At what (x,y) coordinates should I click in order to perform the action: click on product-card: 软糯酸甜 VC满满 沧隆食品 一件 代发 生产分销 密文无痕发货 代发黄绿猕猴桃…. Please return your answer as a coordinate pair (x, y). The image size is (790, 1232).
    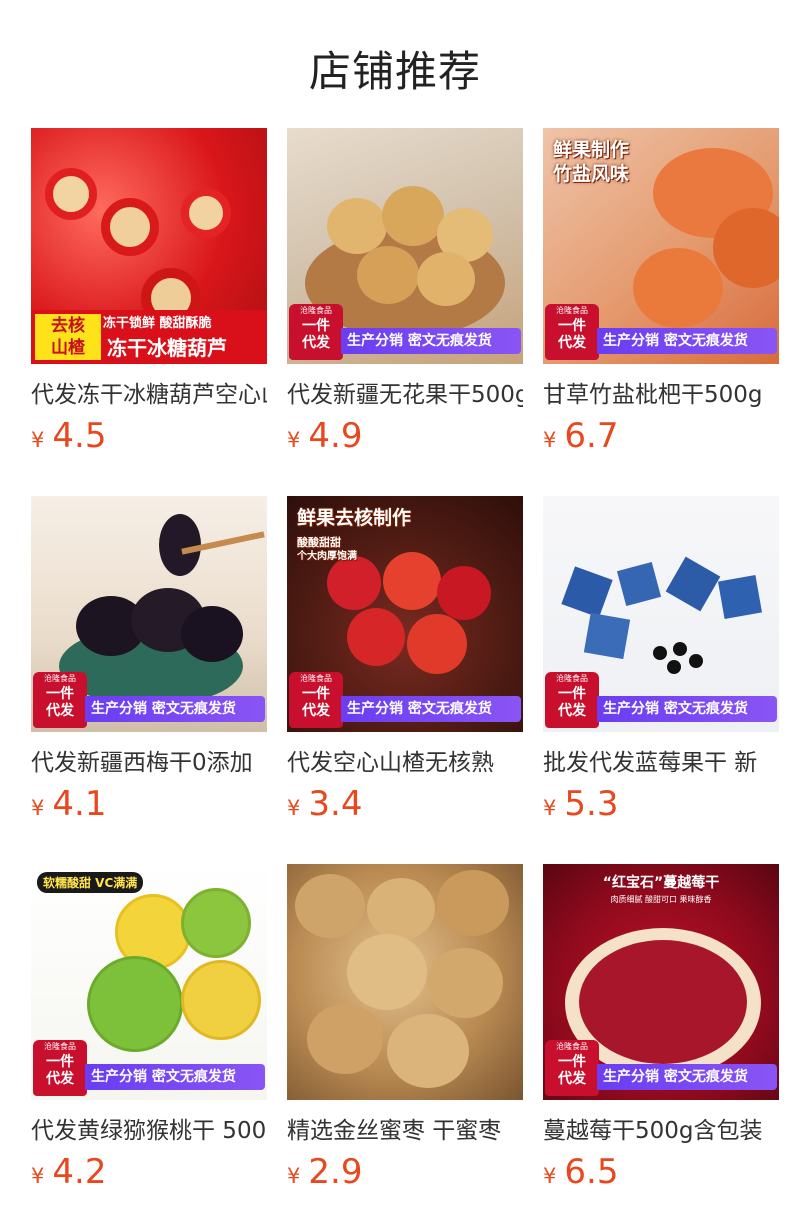
    Looking at the image, I should click on (149, 1048).